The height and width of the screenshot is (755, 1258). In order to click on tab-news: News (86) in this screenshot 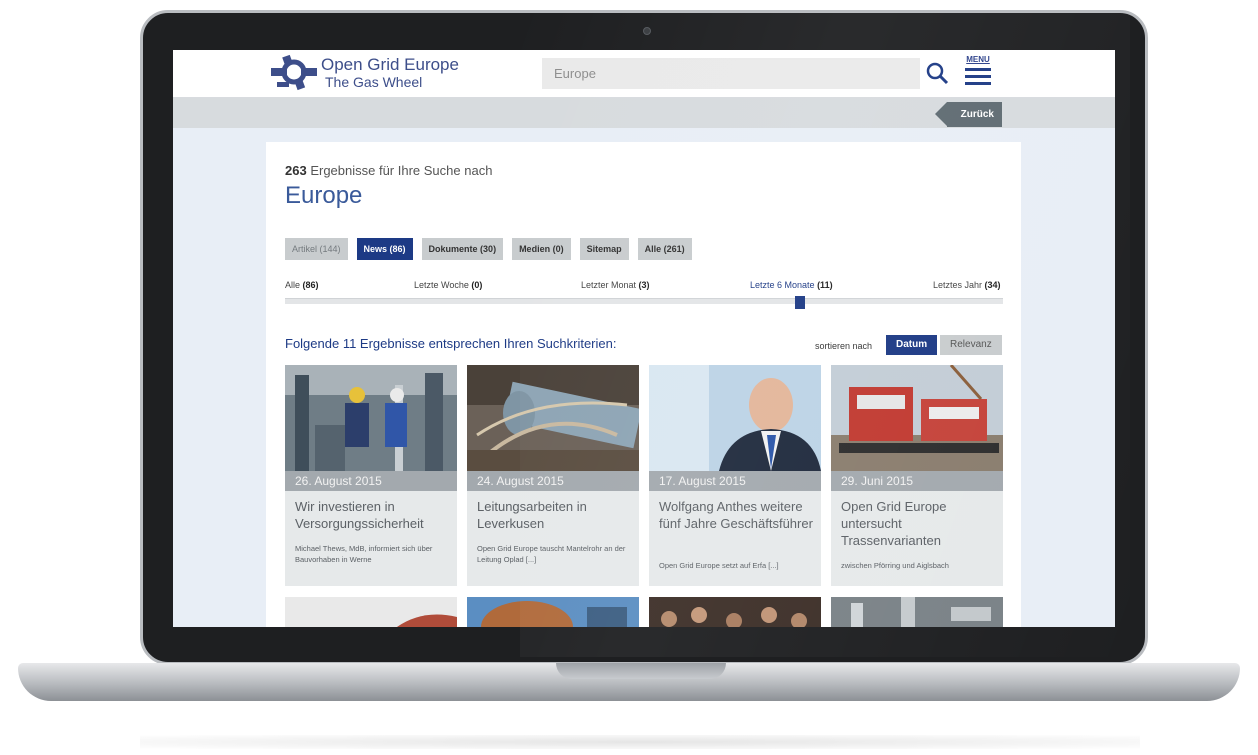, I will do `click(384, 249)`.